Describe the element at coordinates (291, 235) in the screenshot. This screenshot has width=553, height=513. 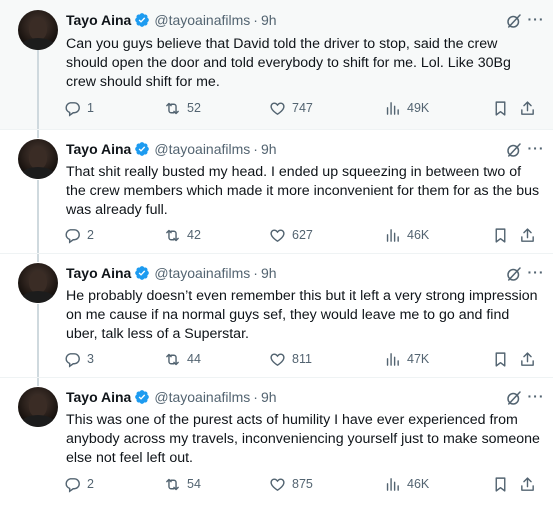
I see `like-button: 627` at that location.